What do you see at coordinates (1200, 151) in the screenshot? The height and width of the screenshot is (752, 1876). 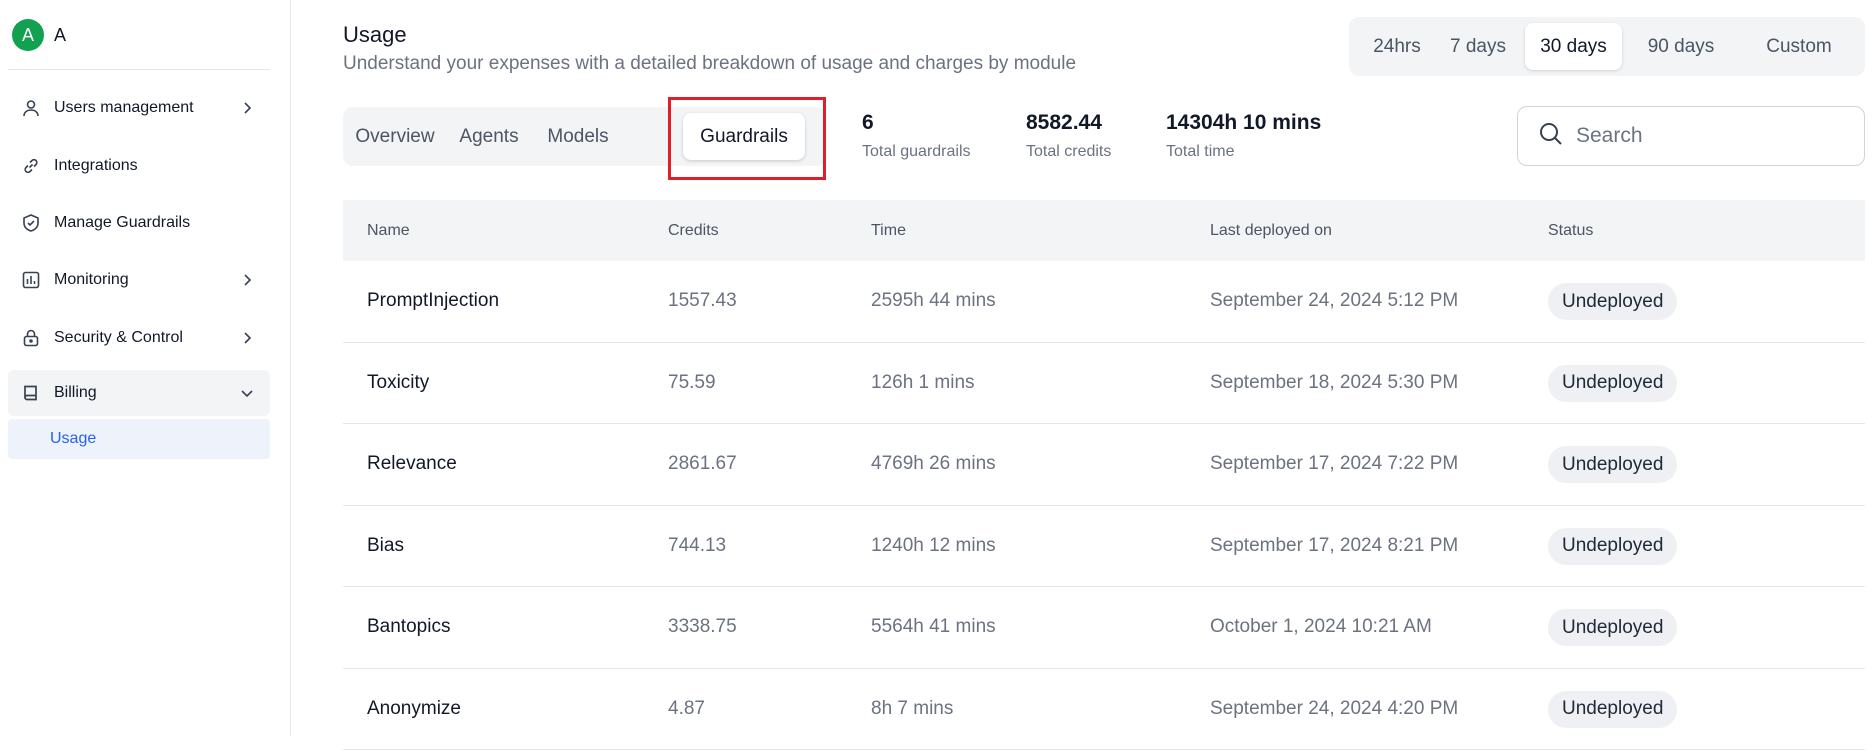 I see `stat-label: Total time` at bounding box center [1200, 151].